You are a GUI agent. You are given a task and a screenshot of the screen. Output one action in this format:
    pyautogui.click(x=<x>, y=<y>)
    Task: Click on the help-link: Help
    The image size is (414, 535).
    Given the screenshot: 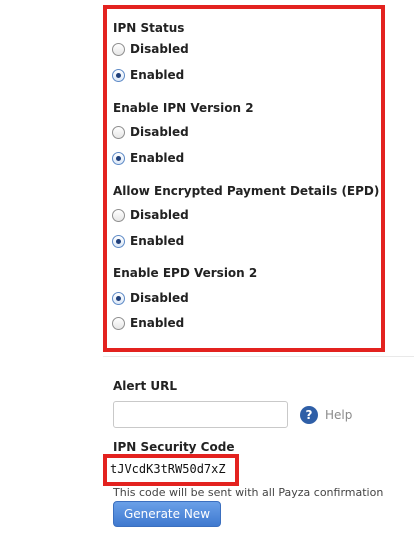 What is the action you would take?
    pyautogui.click(x=338, y=415)
    